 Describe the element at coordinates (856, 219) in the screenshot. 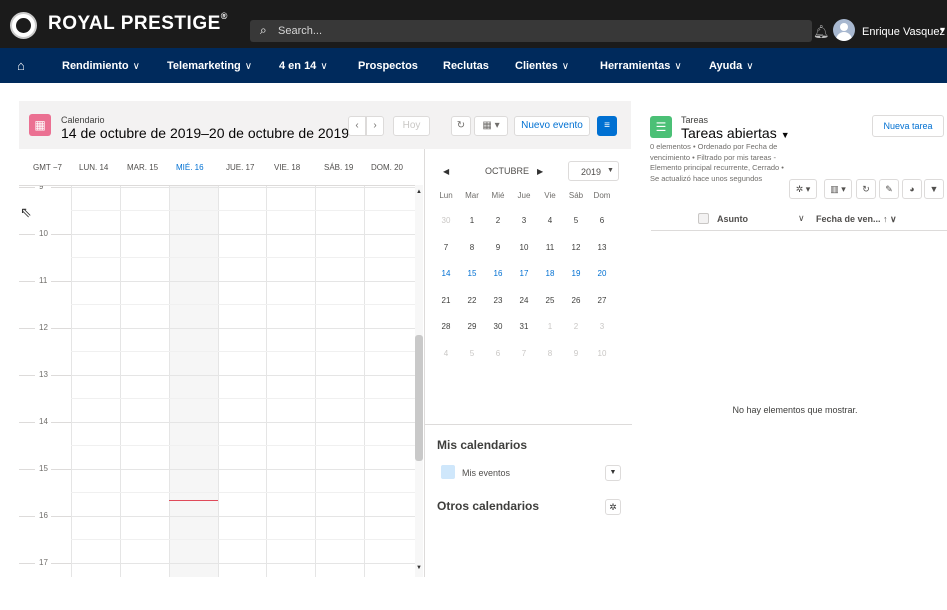

I see `column-header-due-date: Fecha de ven... ↑ ∨` at that location.